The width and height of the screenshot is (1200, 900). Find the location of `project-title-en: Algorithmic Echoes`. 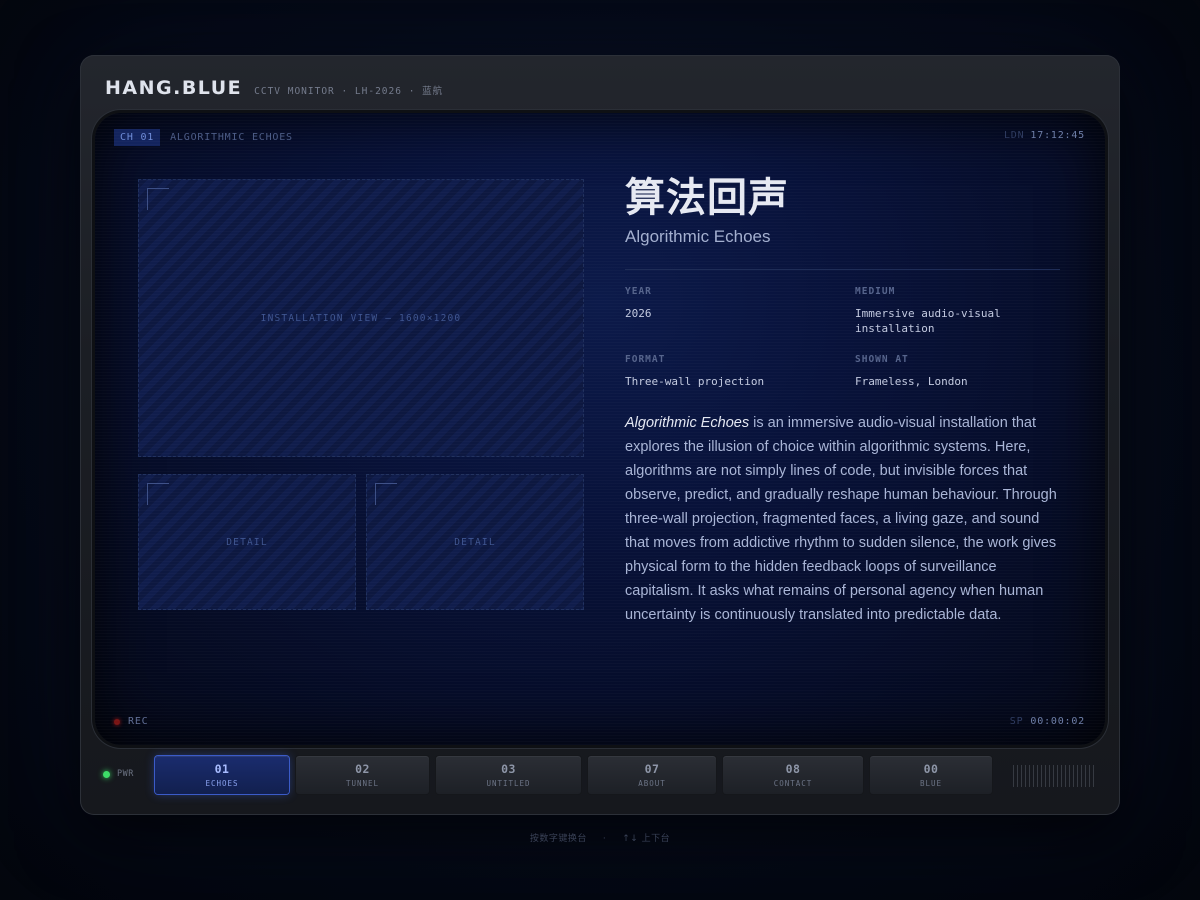

project-title-en: Algorithmic Echoes is located at coordinates (698, 236).